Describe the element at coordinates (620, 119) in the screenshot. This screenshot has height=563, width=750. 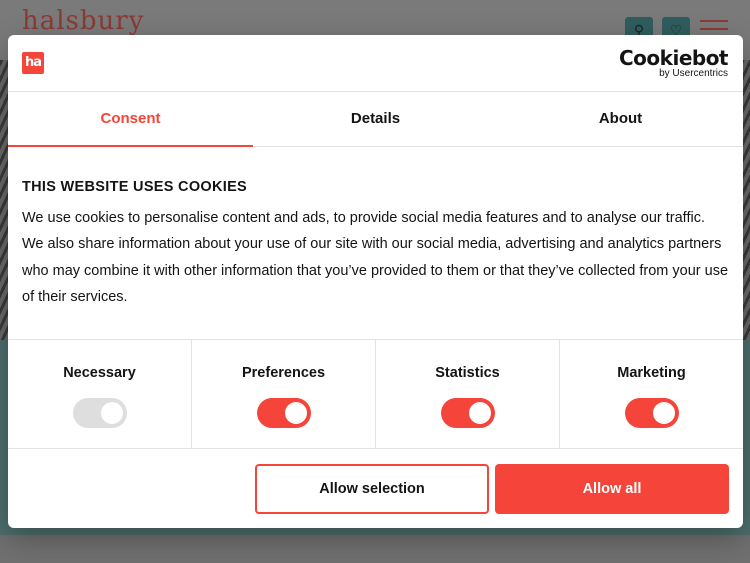
I see `tab-about: About` at that location.